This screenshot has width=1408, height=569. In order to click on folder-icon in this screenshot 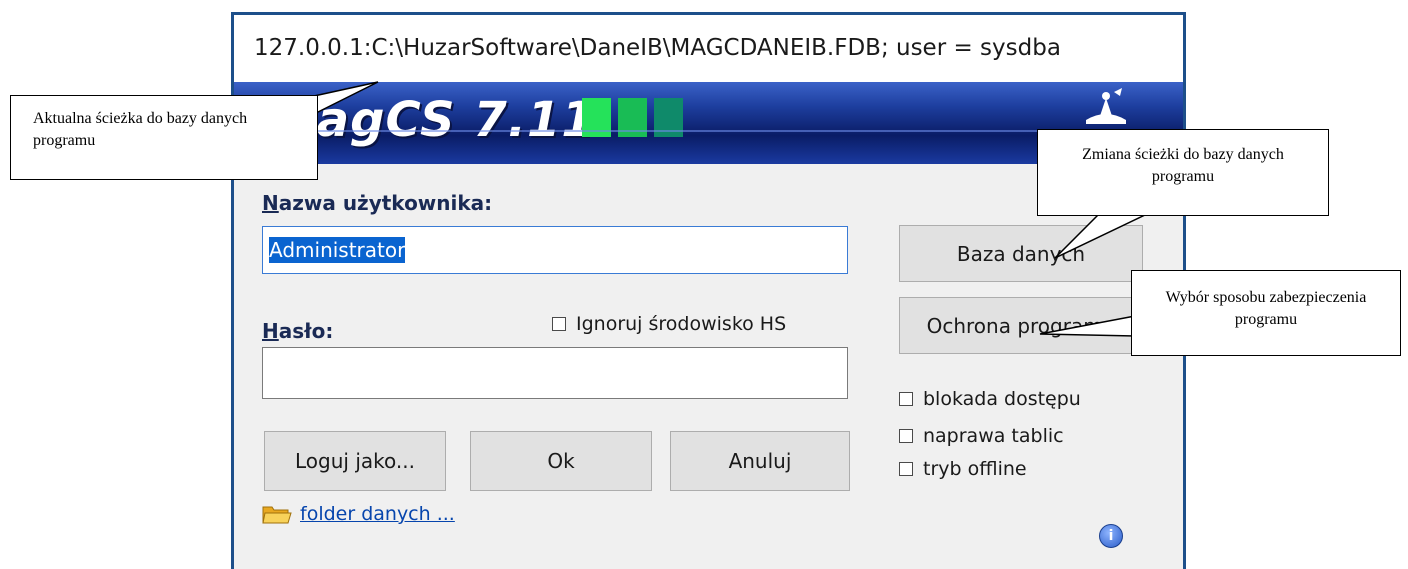, I will do `click(277, 515)`.